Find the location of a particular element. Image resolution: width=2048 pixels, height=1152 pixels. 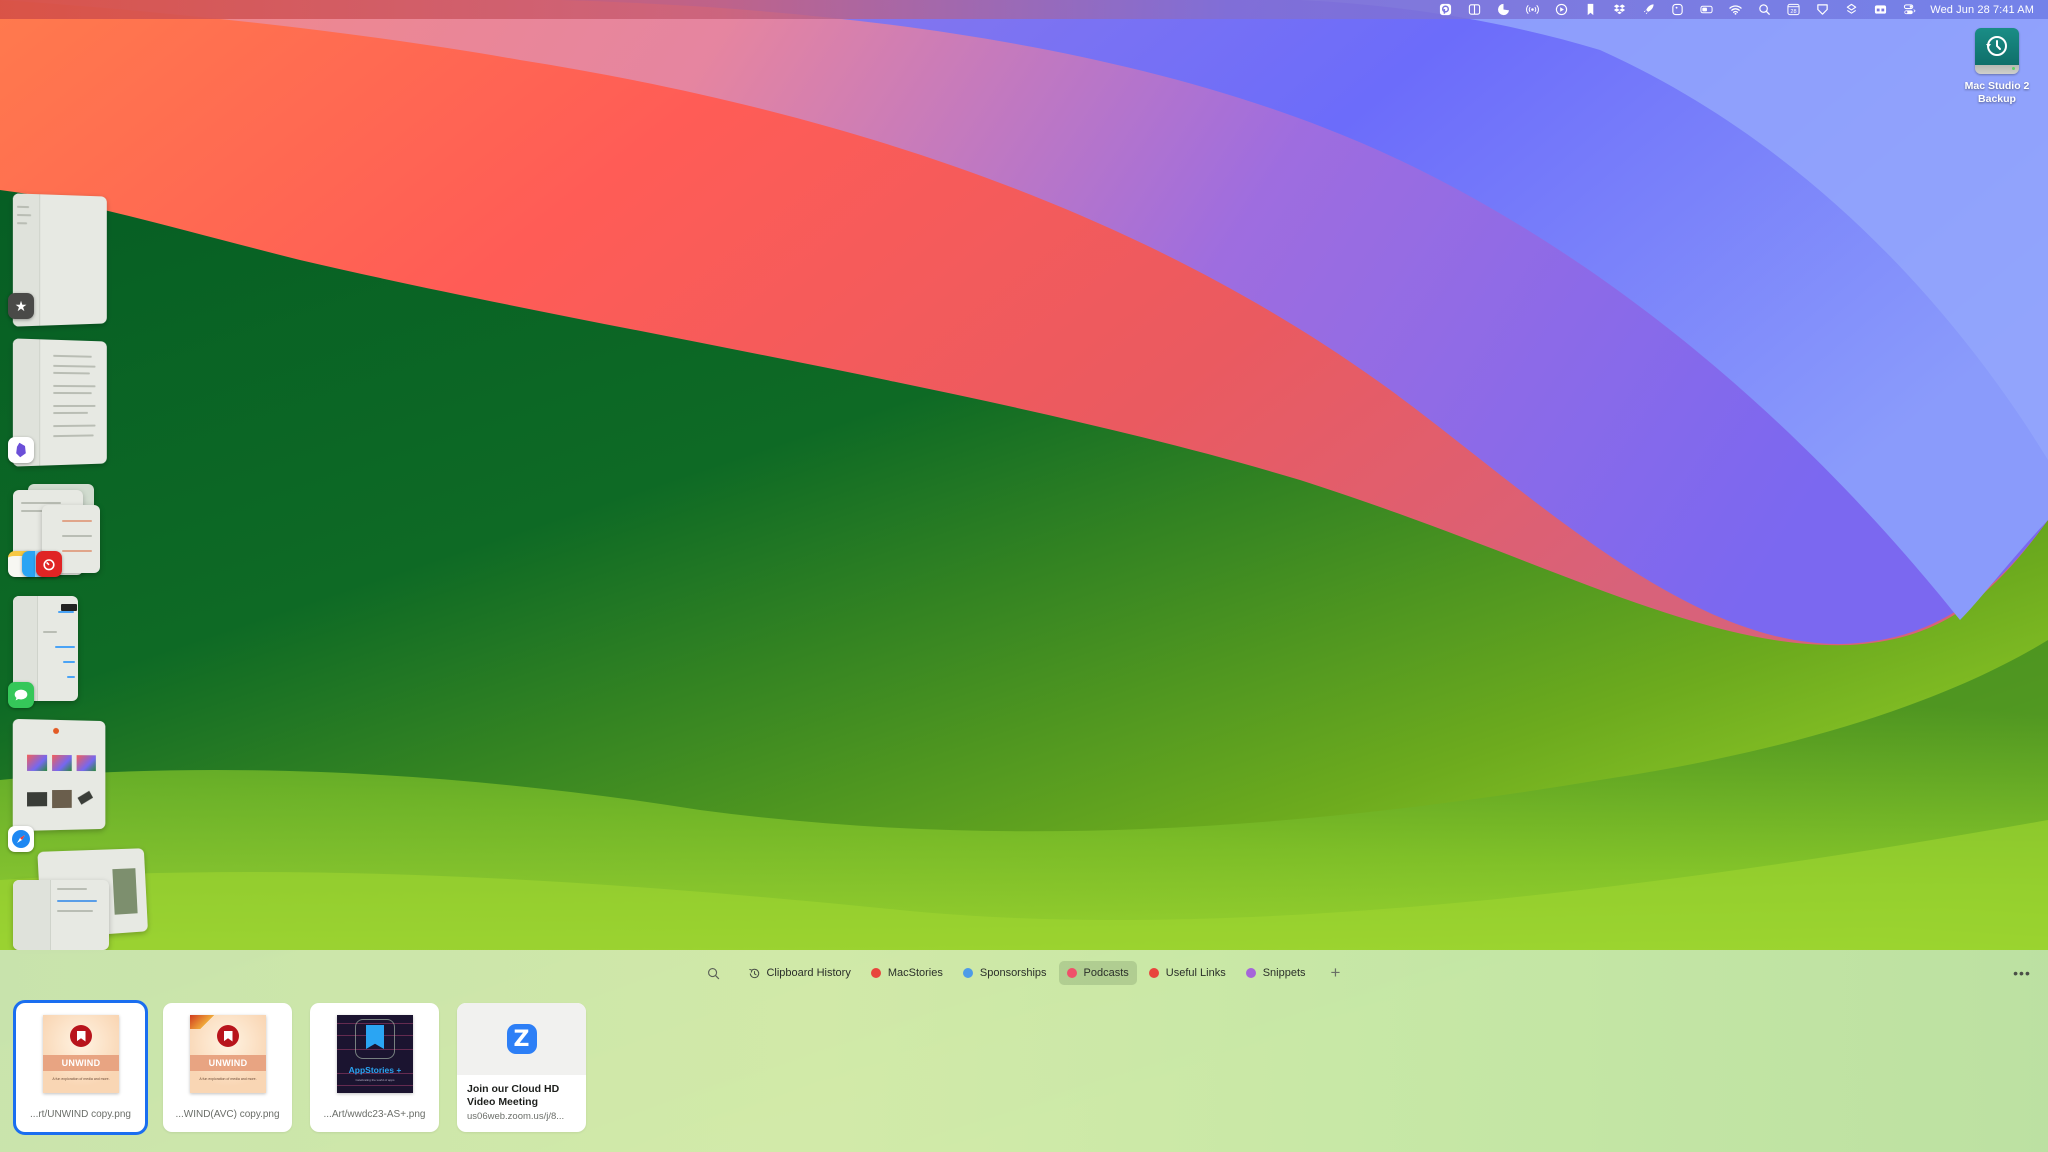

screen-icon is located at coordinates (1880, 9).